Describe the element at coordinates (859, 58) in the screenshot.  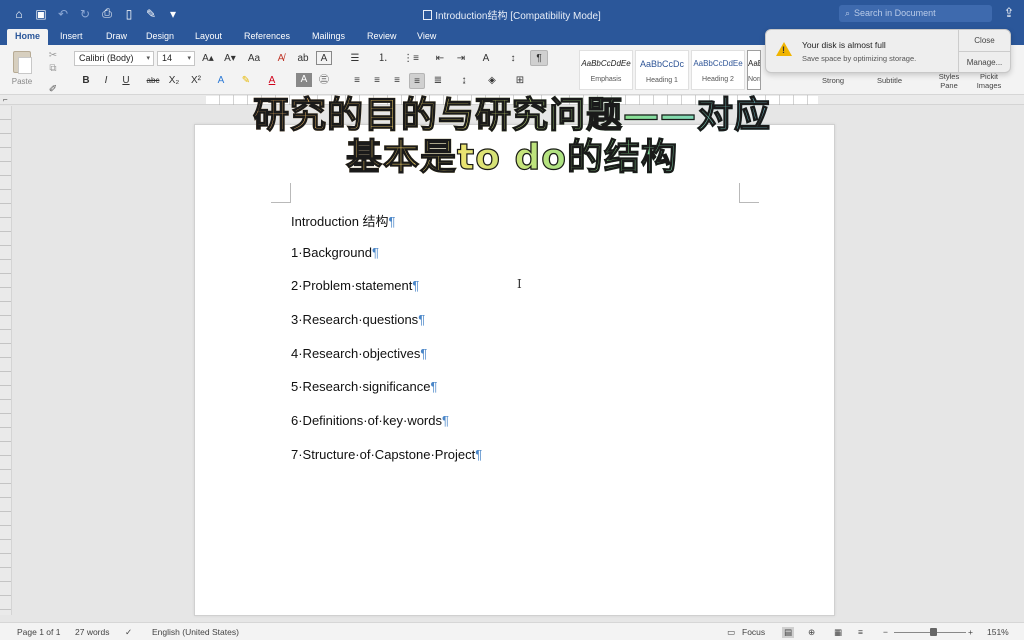
I see `notification-body: Save space by optimizing storage.` at that location.